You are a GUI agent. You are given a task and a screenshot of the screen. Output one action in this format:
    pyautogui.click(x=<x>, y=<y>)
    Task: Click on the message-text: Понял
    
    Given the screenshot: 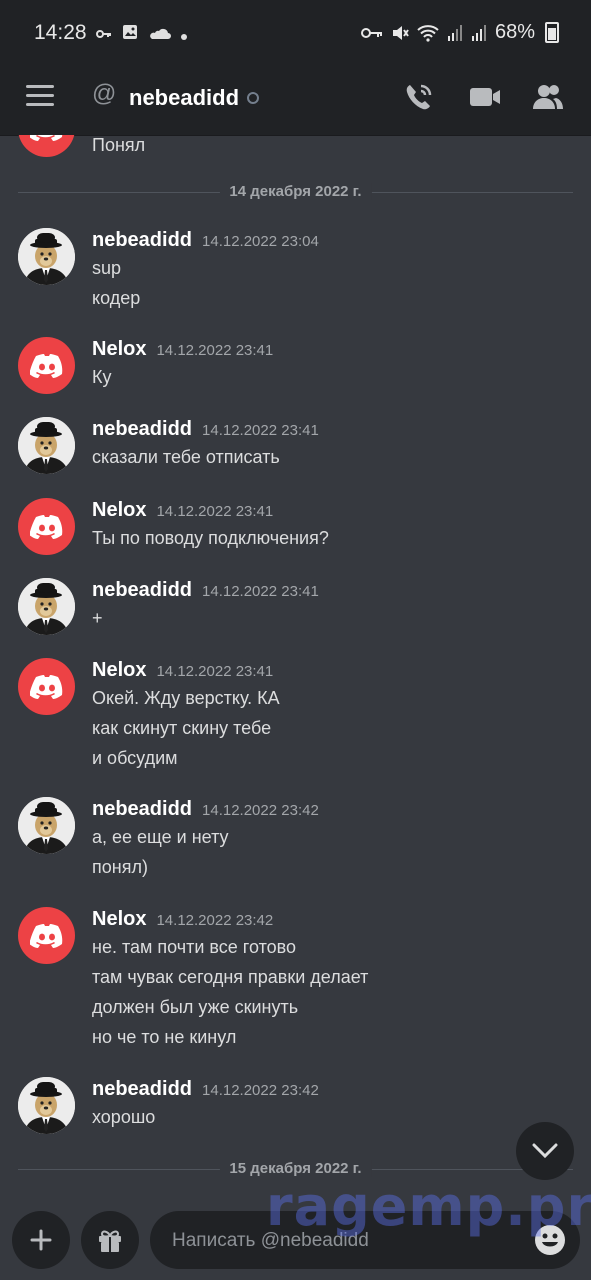 What is the action you would take?
    pyautogui.click(x=119, y=145)
    